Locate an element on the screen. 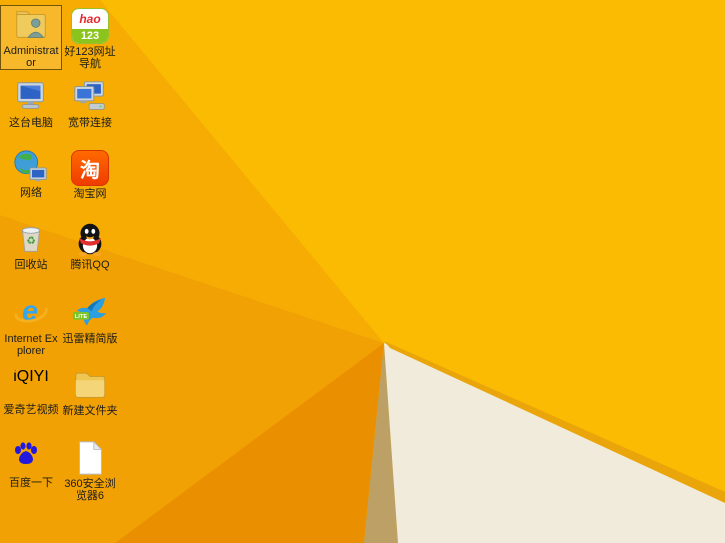 This screenshot has width=725, height=543. desktop-icon-360-browser: 360安全浏览器6 is located at coordinates (90, 470).